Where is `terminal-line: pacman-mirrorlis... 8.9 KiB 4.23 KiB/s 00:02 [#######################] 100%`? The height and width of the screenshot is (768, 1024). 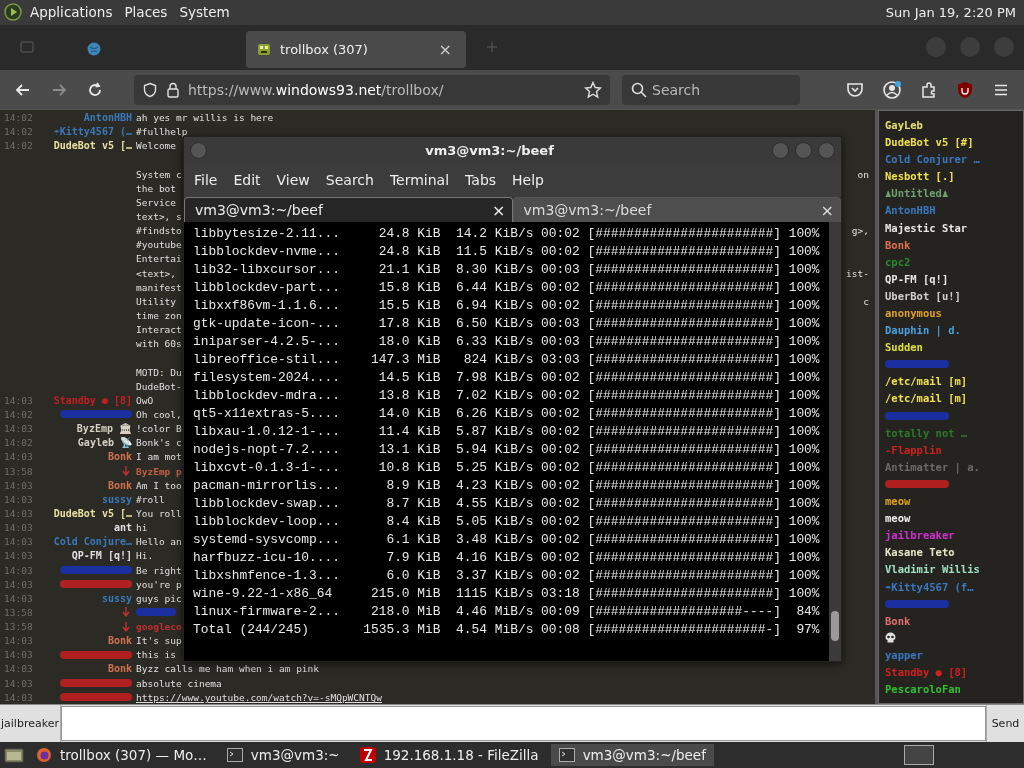 terminal-line: pacman-mirrorlis... 8.9 KiB 4.23 KiB/s 00:02 [#######################] 100% is located at coordinates (507, 486).